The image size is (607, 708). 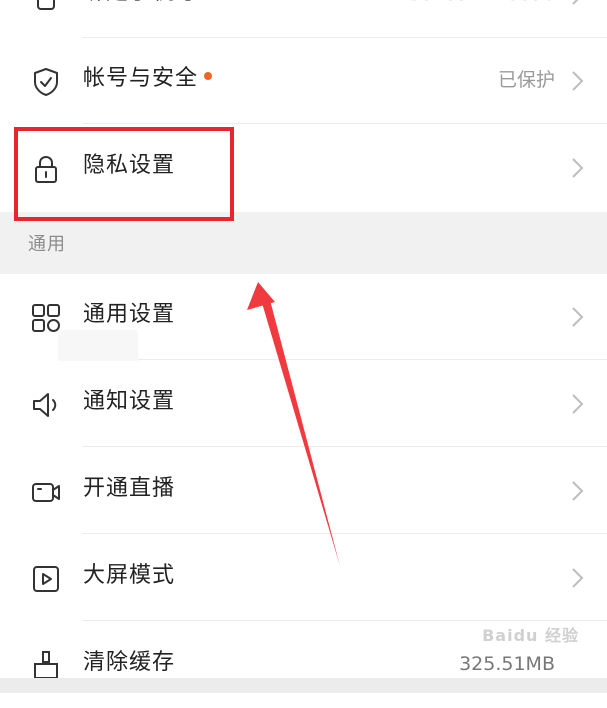 I want to click on shield-check-icon, so click(x=46, y=82).